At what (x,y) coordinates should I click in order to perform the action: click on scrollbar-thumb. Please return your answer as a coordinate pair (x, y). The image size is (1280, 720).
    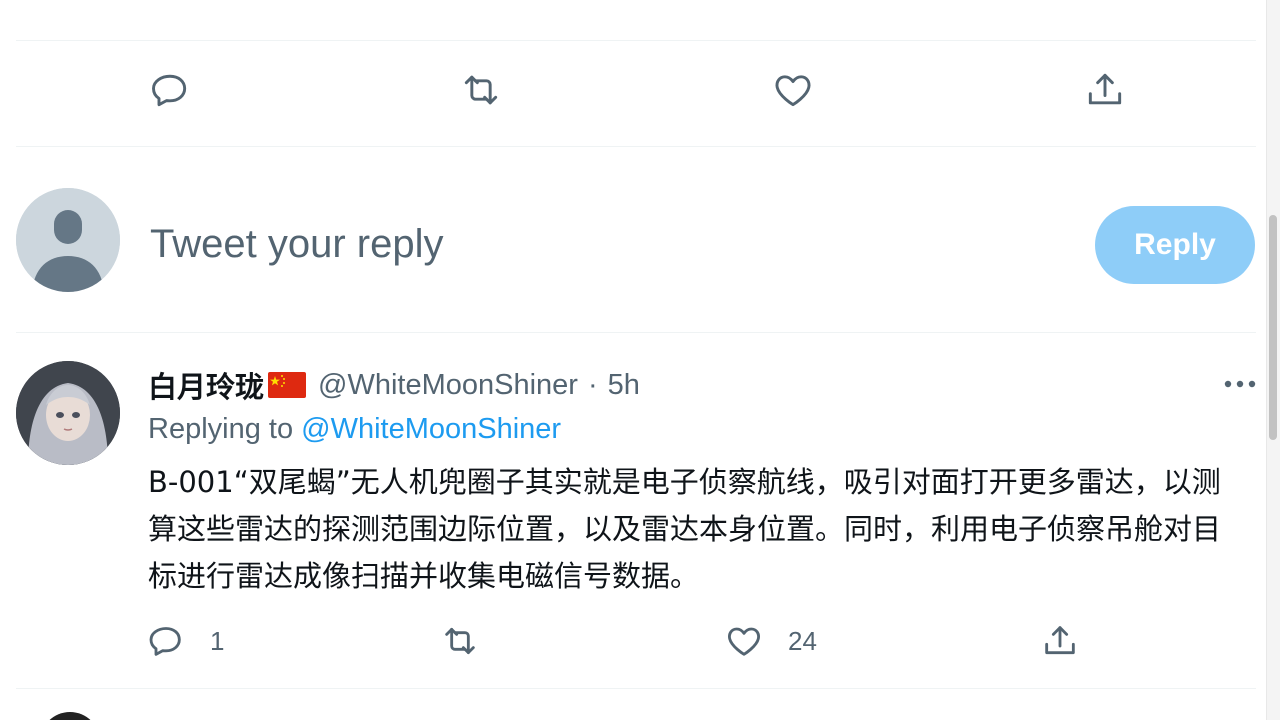
    Looking at the image, I should click on (1273, 327).